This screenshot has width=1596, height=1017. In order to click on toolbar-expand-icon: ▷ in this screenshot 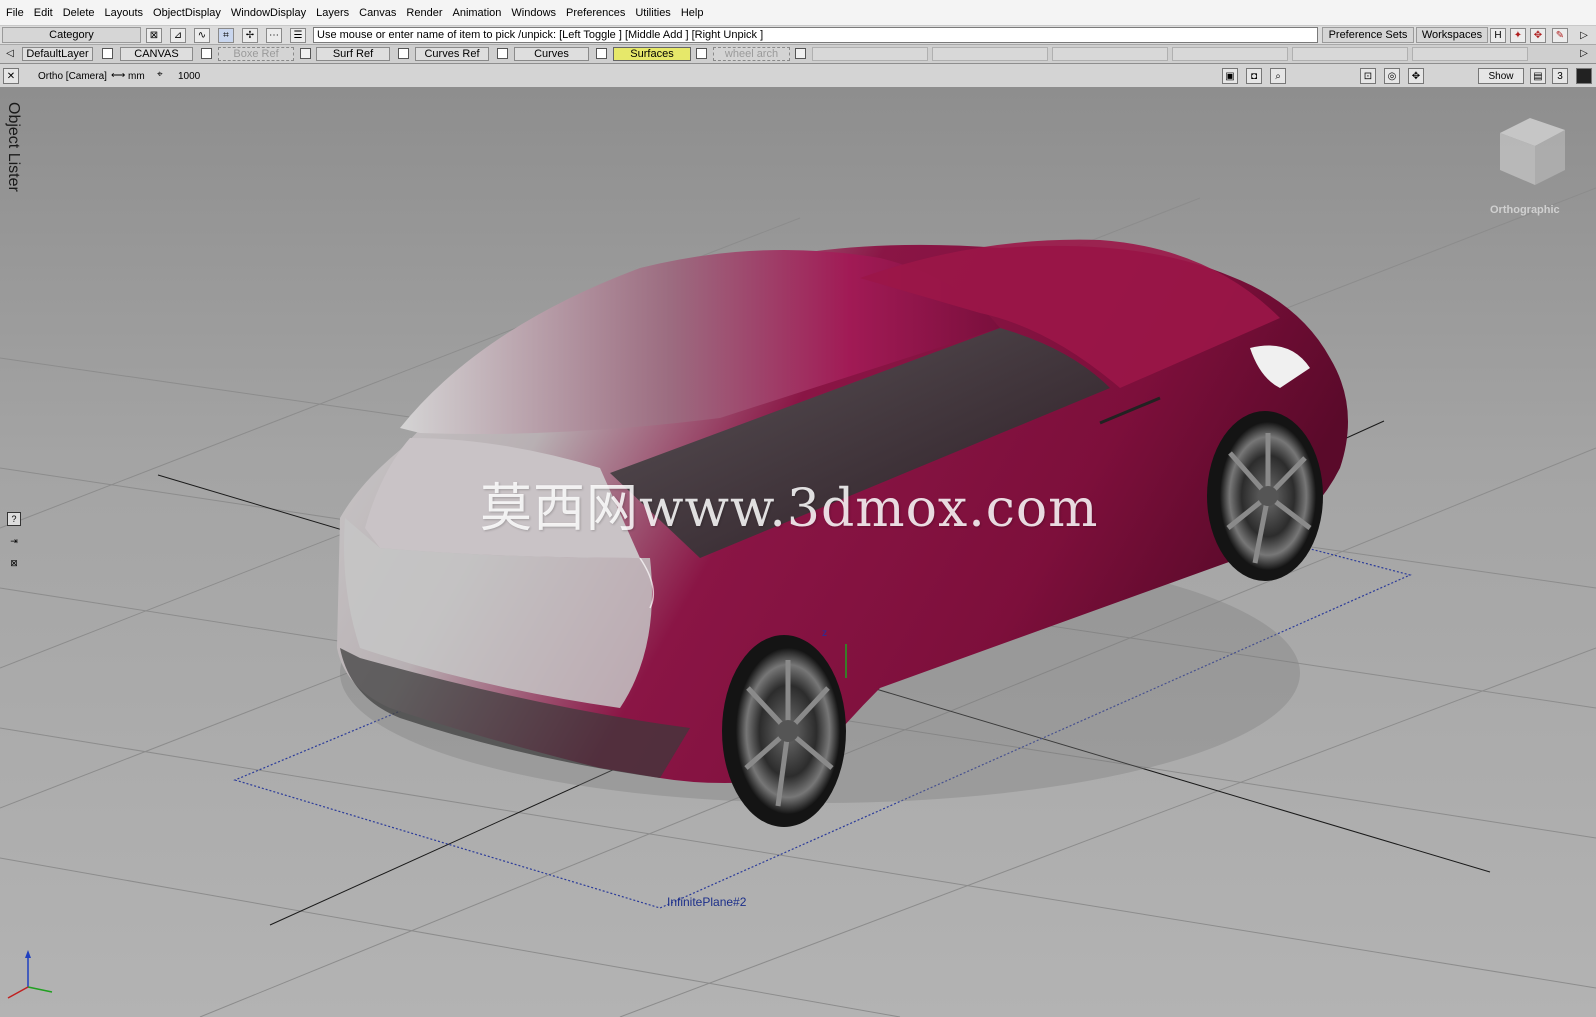, I will do `click(1584, 35)`.